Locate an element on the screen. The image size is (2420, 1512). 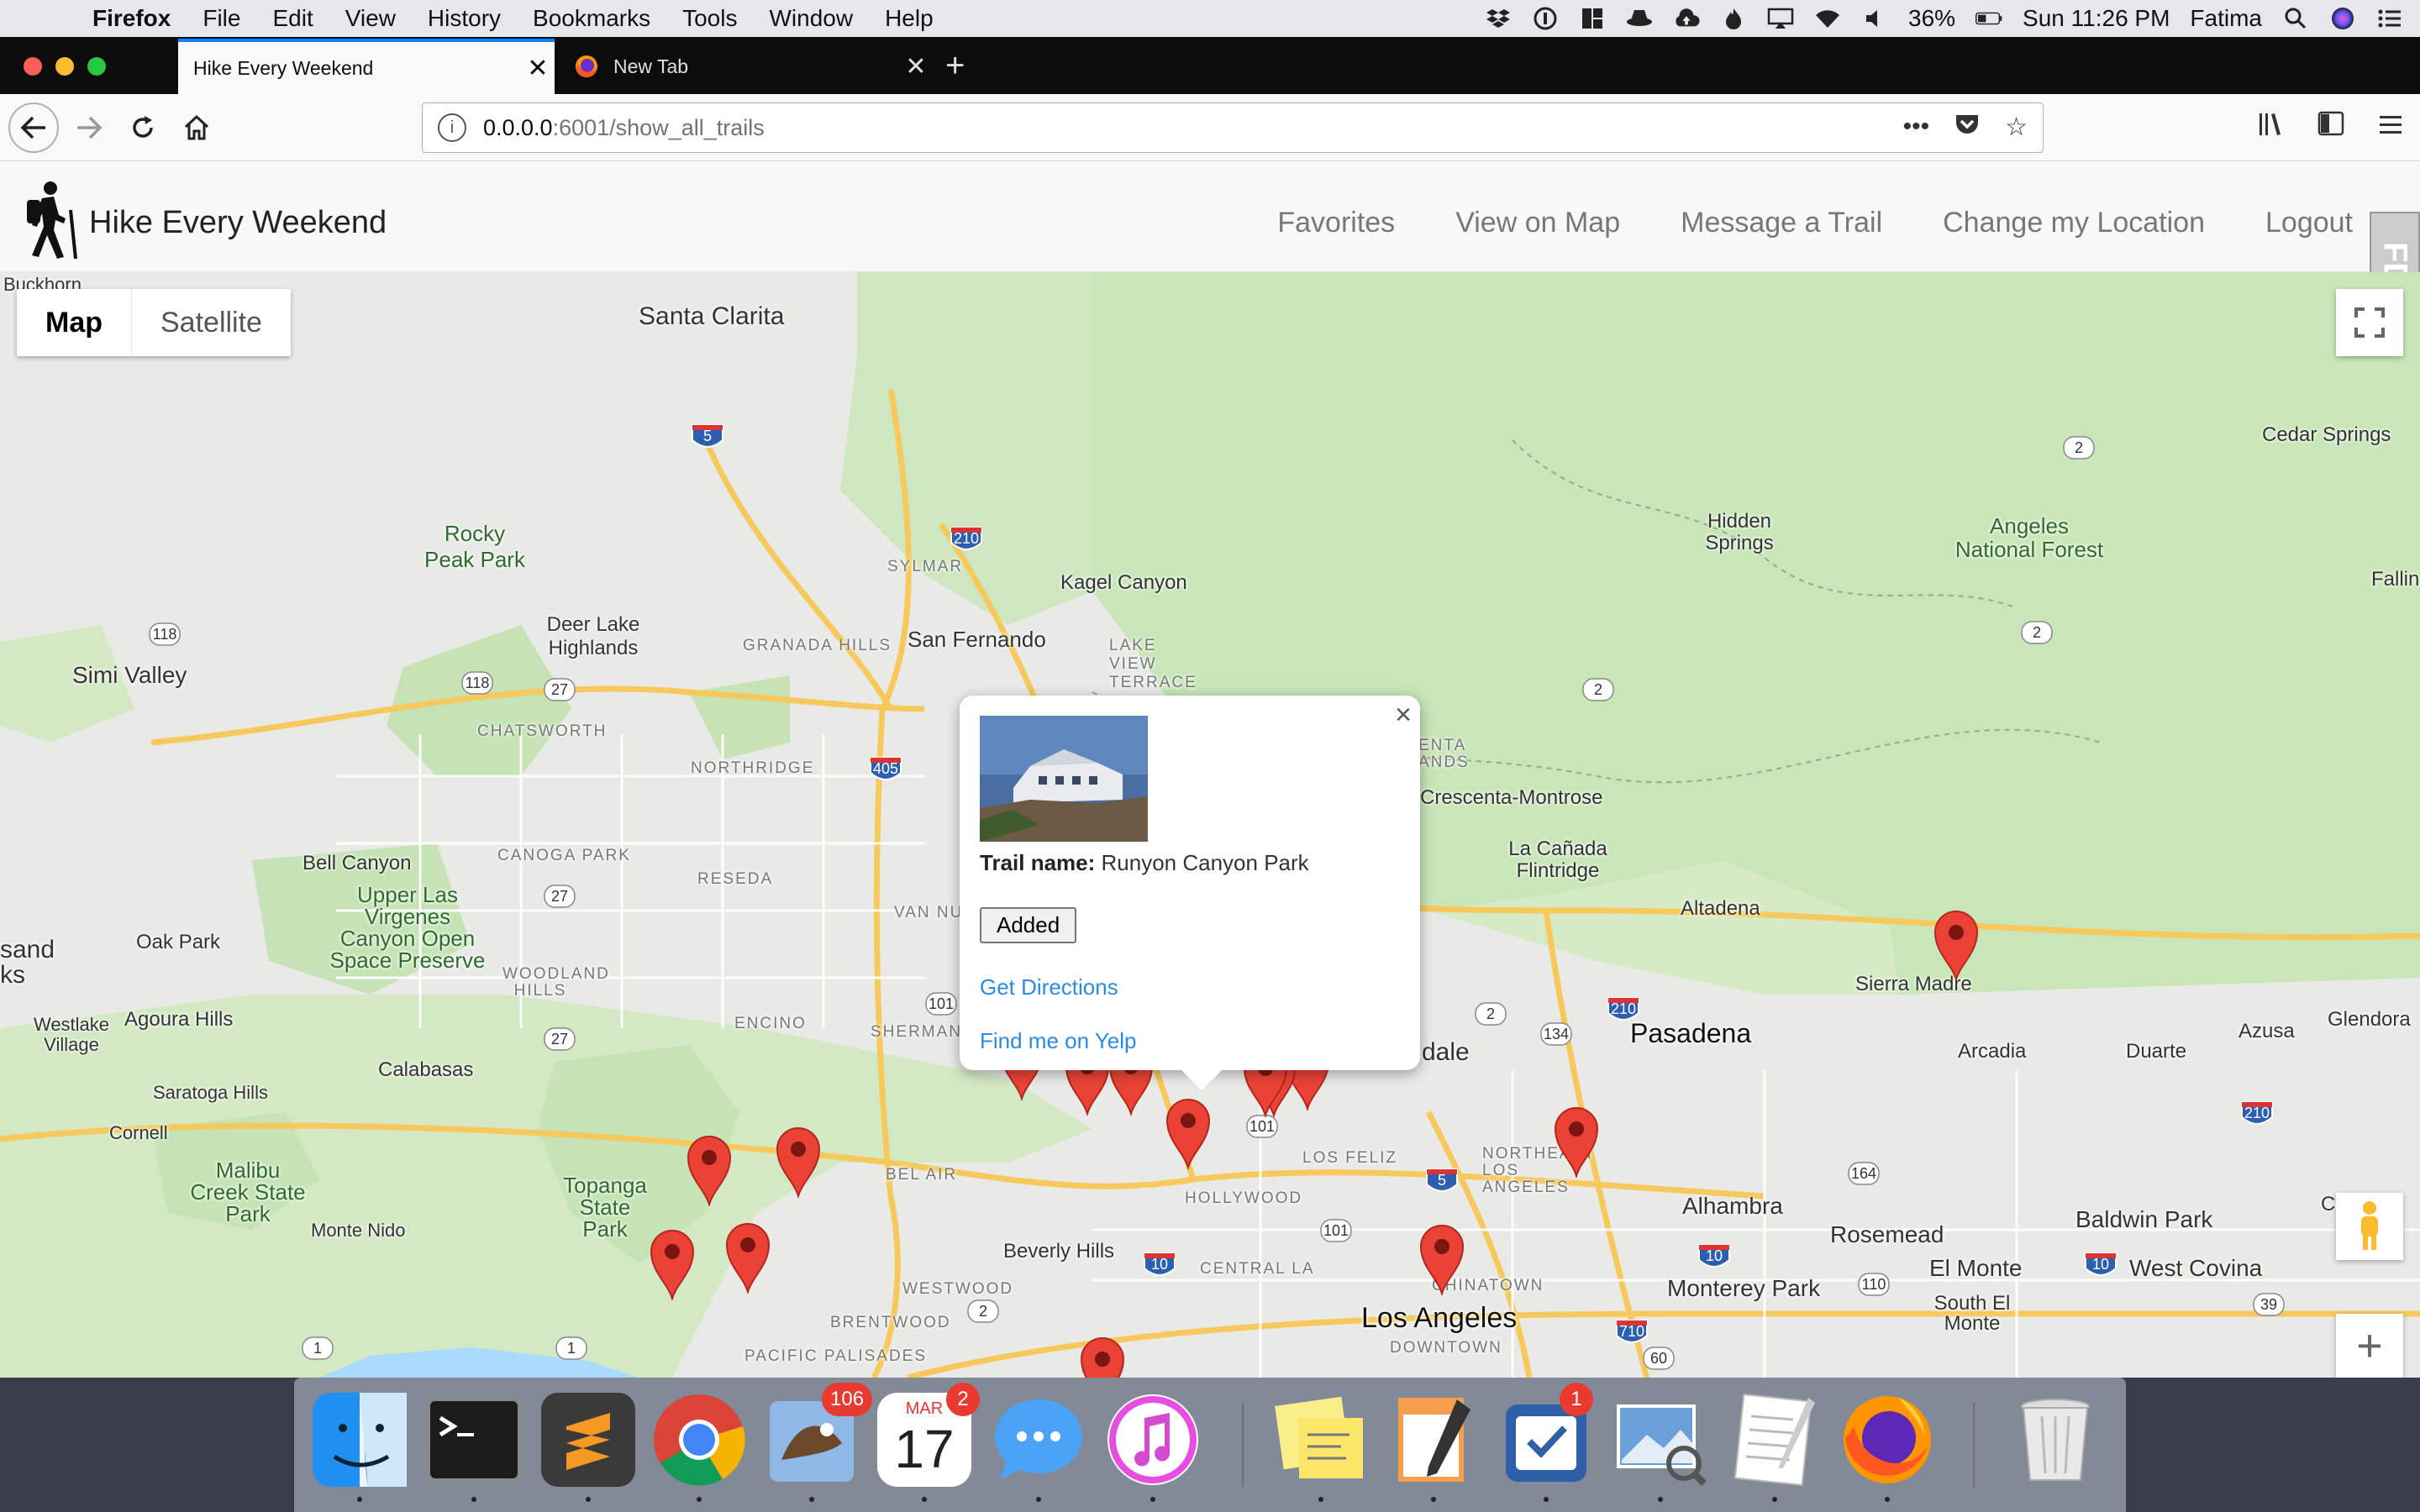
reload-icon is located at coordinates (143, 127).